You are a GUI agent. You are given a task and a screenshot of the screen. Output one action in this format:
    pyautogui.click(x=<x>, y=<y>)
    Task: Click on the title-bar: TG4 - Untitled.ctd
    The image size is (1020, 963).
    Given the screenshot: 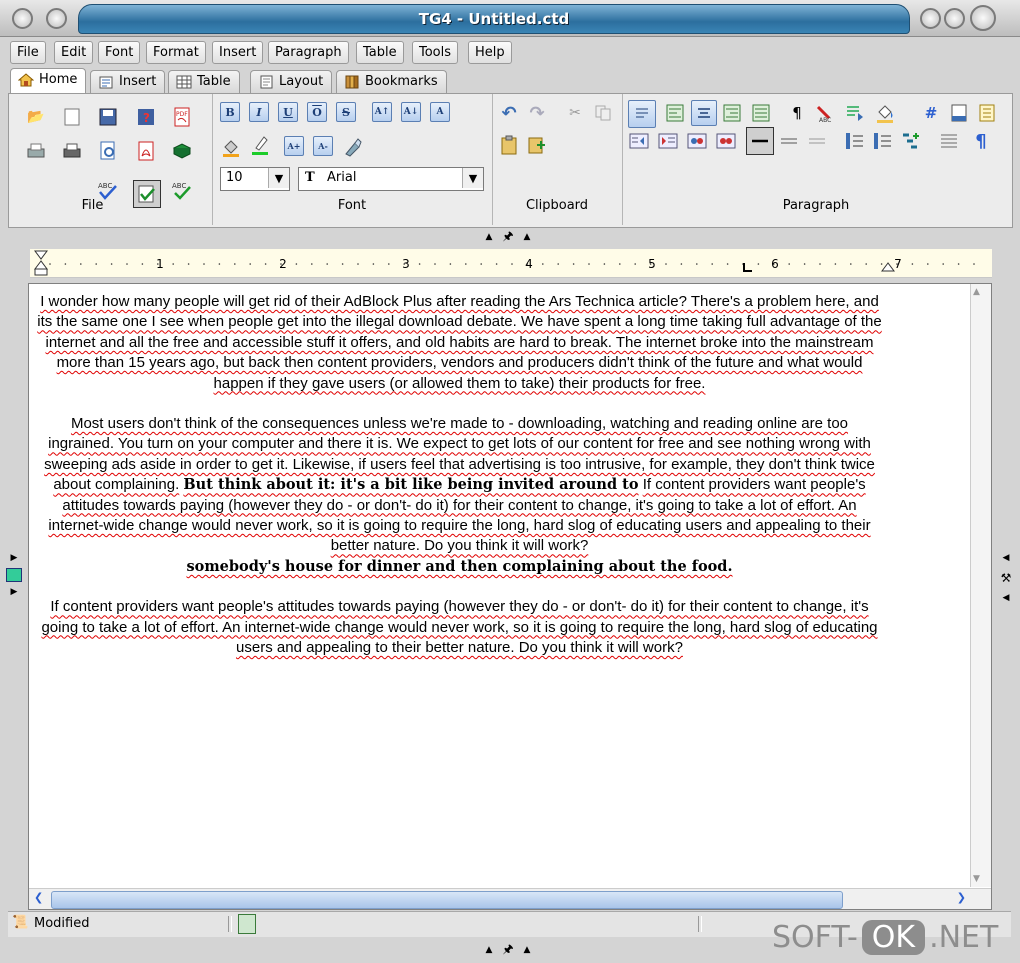 What is the action you would take?
    pyautogui.click(x=510, y=18)
    